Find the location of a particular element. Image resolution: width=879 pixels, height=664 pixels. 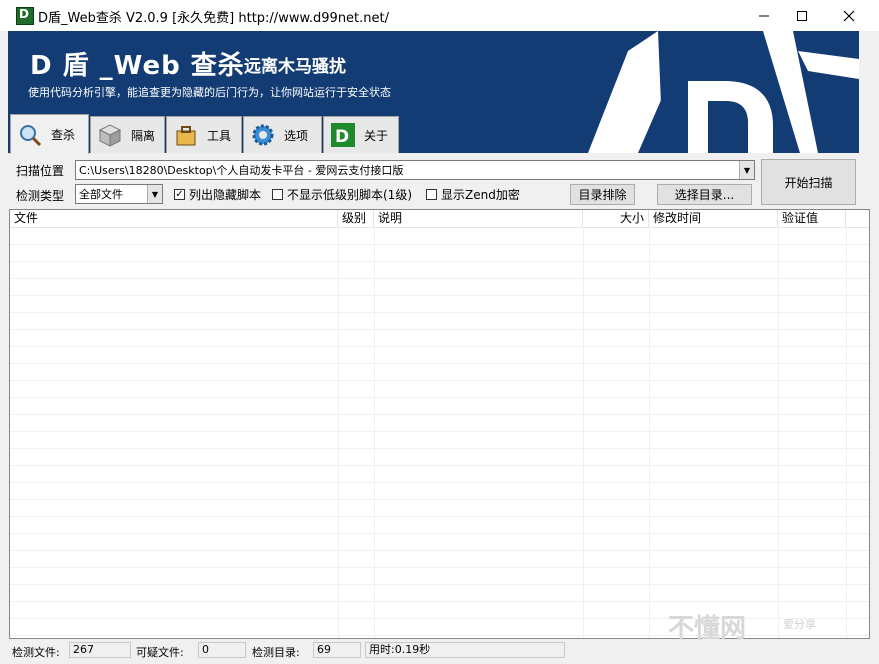

status-dirs-value: 69 is located at coordinates (337, 650).